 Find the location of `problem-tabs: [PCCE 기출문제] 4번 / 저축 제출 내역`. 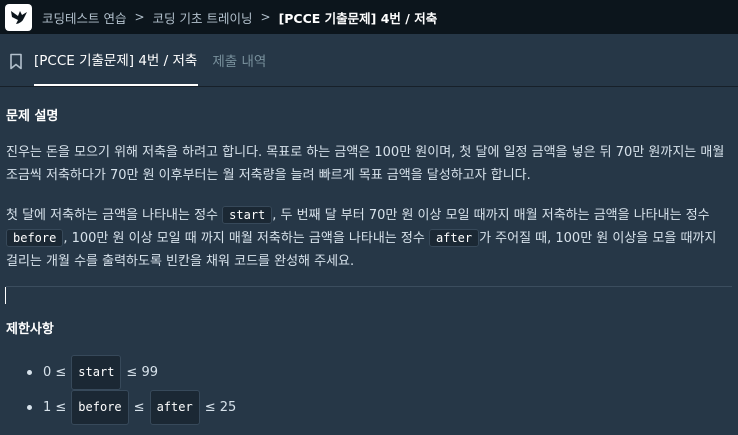

problem-tabs: [PCCE 기출문제] 4번 / 저축 제출 내역 is located at coordinates (369, 60).